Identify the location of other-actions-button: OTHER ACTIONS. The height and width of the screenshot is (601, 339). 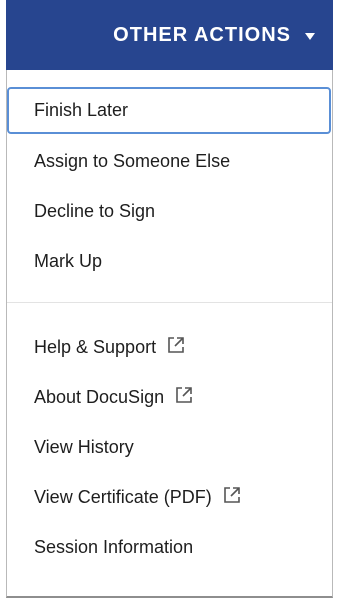
(169, 35).